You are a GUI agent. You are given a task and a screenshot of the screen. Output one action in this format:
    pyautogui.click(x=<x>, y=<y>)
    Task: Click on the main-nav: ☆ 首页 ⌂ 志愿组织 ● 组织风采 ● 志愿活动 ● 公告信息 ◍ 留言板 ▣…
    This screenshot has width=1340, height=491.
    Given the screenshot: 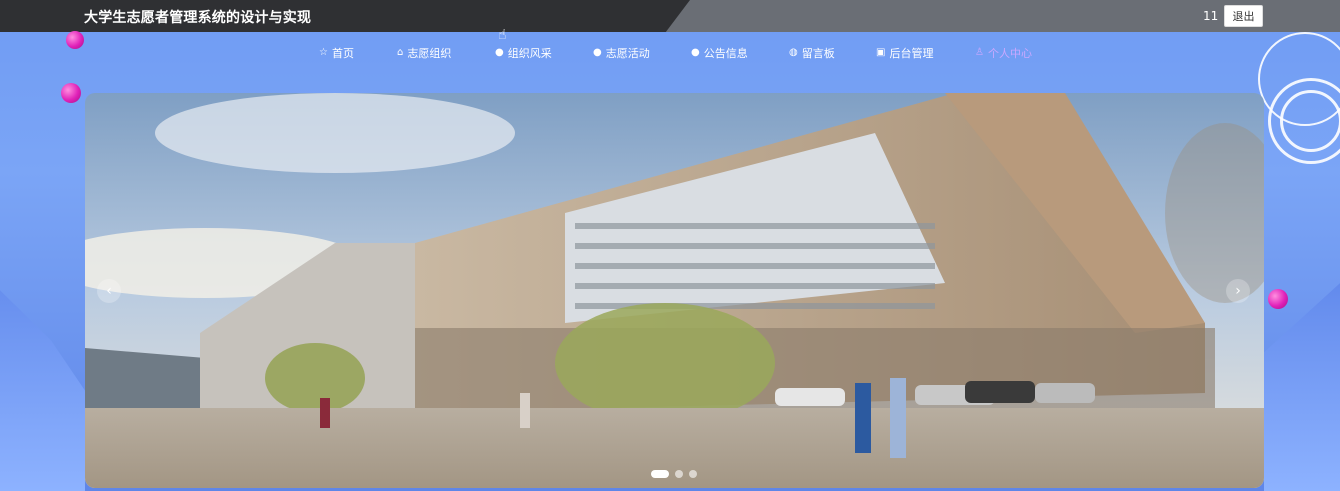 What is the action you would take?
    pyautogui.click(x=670, y=54)
    